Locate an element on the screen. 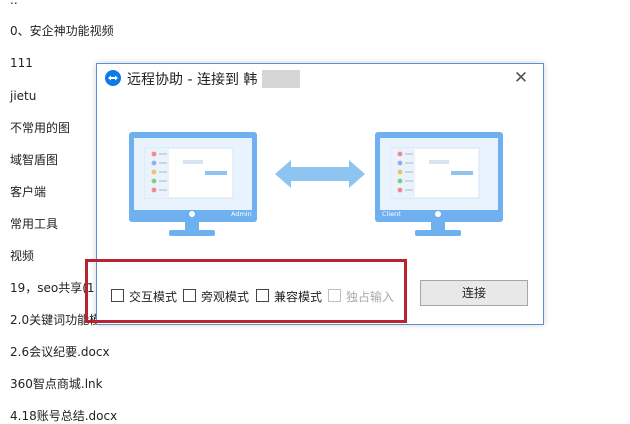 The image size is (630, 424). connection-illustration: Admin Client is located at coordinates (316, 184).